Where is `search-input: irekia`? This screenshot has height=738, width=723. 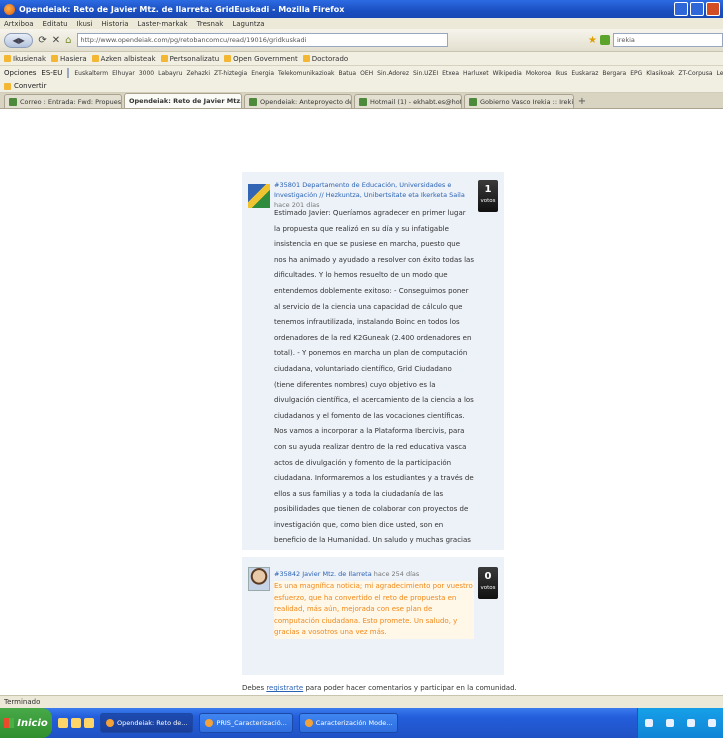 search-input: irekia is located at coordinates (668, 40).